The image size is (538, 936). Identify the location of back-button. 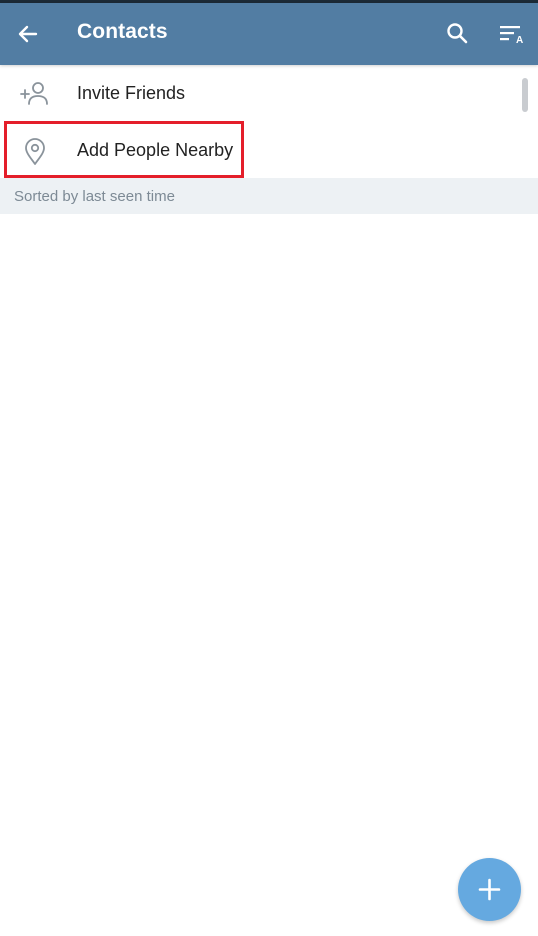
(28, 34).